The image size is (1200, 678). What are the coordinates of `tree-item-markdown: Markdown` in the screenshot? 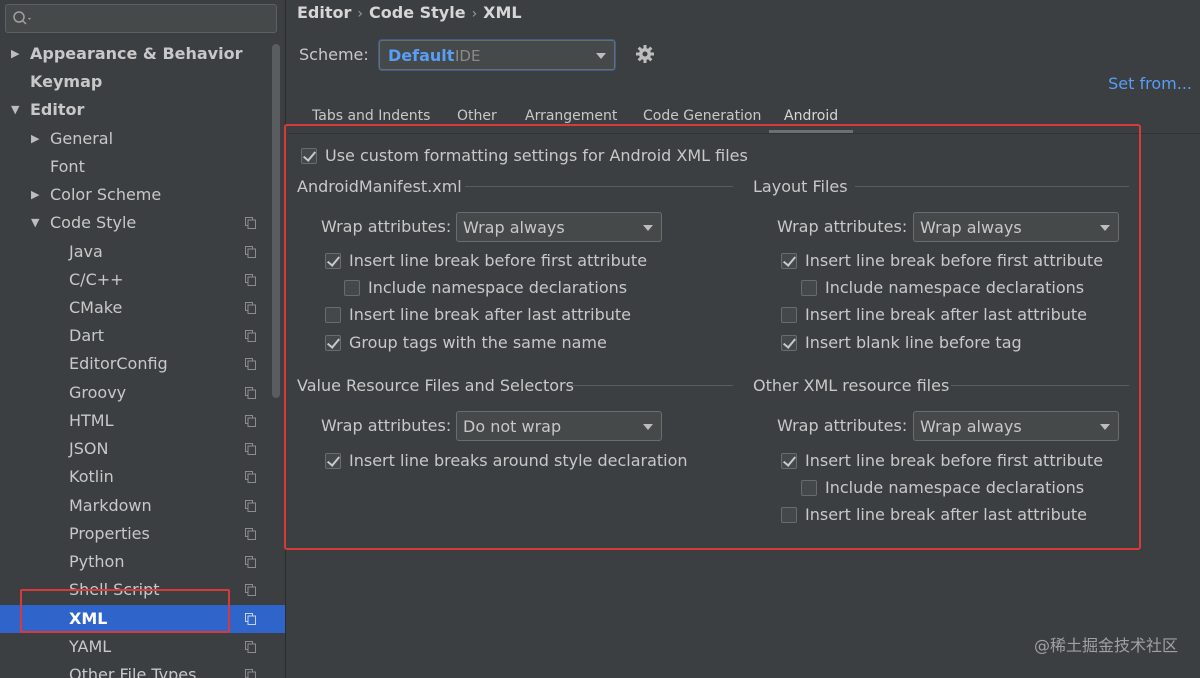 It's located at (142, 506).